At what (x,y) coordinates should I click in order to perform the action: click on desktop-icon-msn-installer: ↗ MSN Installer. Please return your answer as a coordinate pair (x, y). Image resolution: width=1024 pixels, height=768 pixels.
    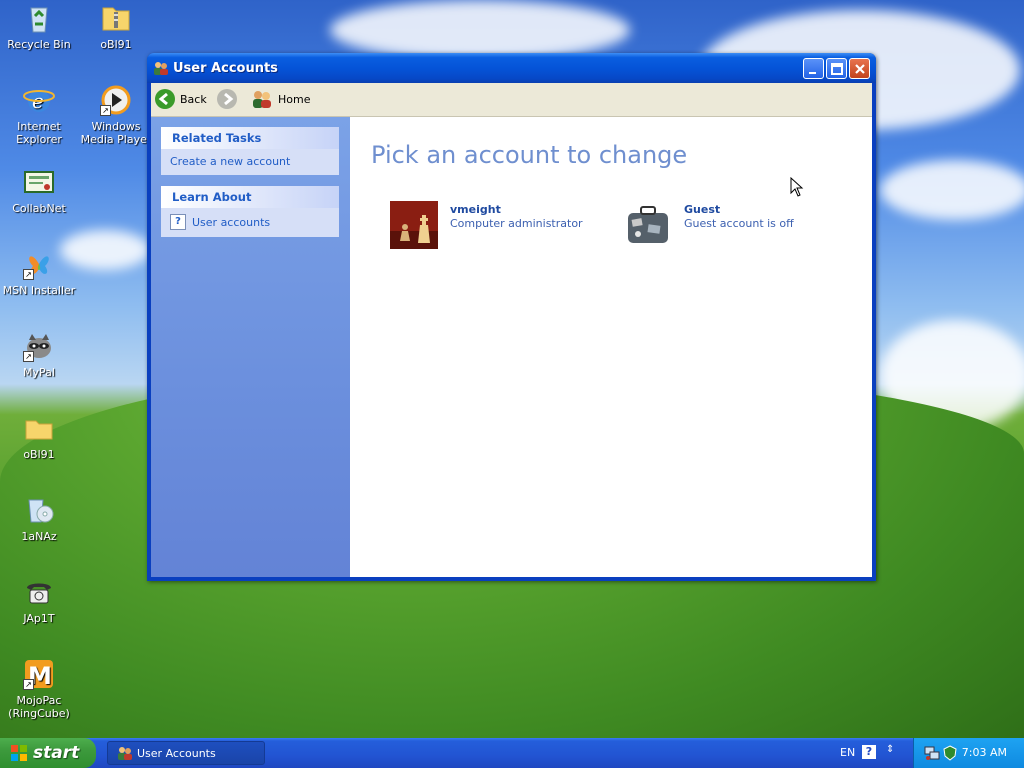
    Looking at the image, I should click on (39, 272).